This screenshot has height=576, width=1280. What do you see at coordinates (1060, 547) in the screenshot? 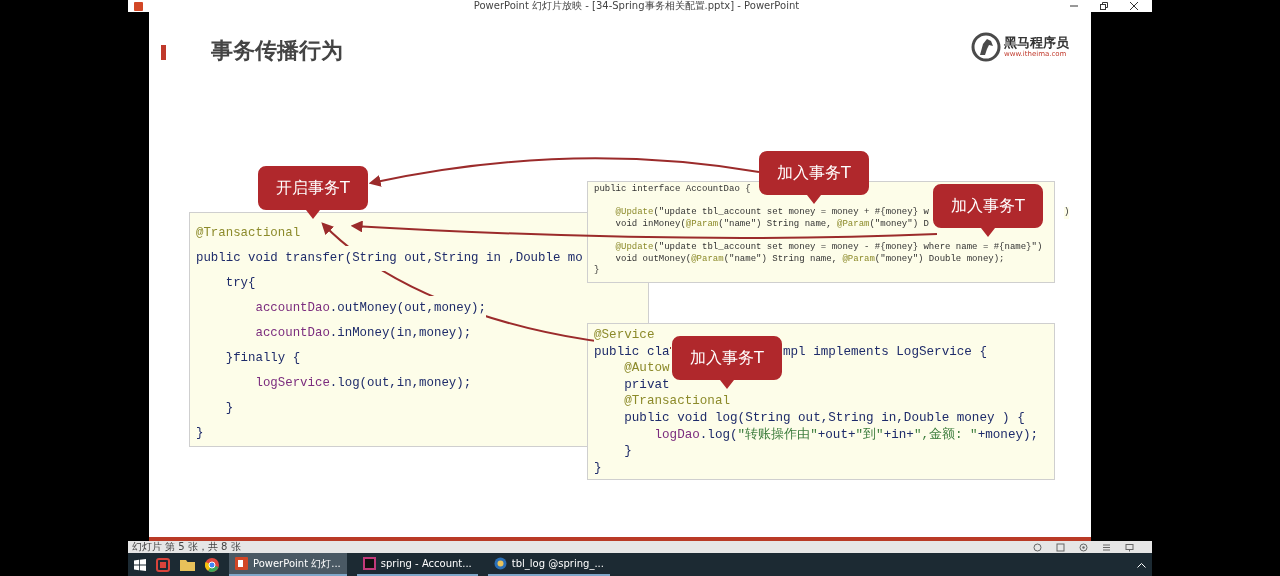
I see `comments-icon` at bounding box center [1060, 547].